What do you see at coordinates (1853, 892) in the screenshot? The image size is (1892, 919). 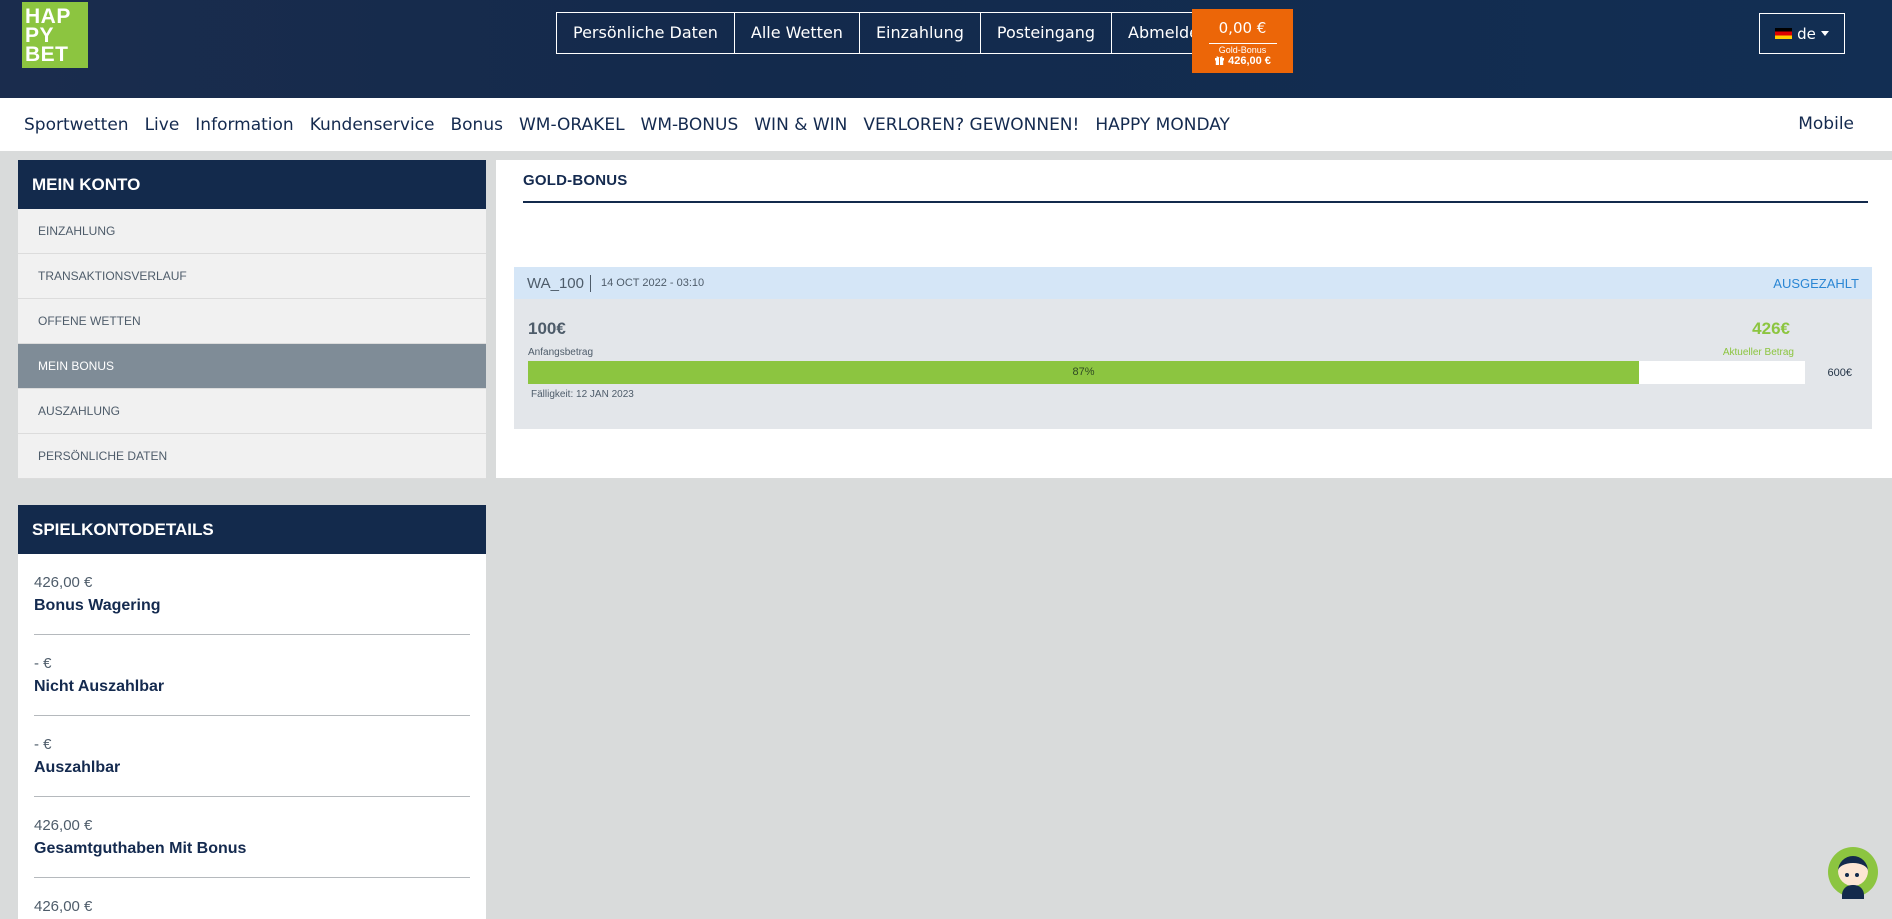 I see `avatar-body` at bounding box center [1853, 892].